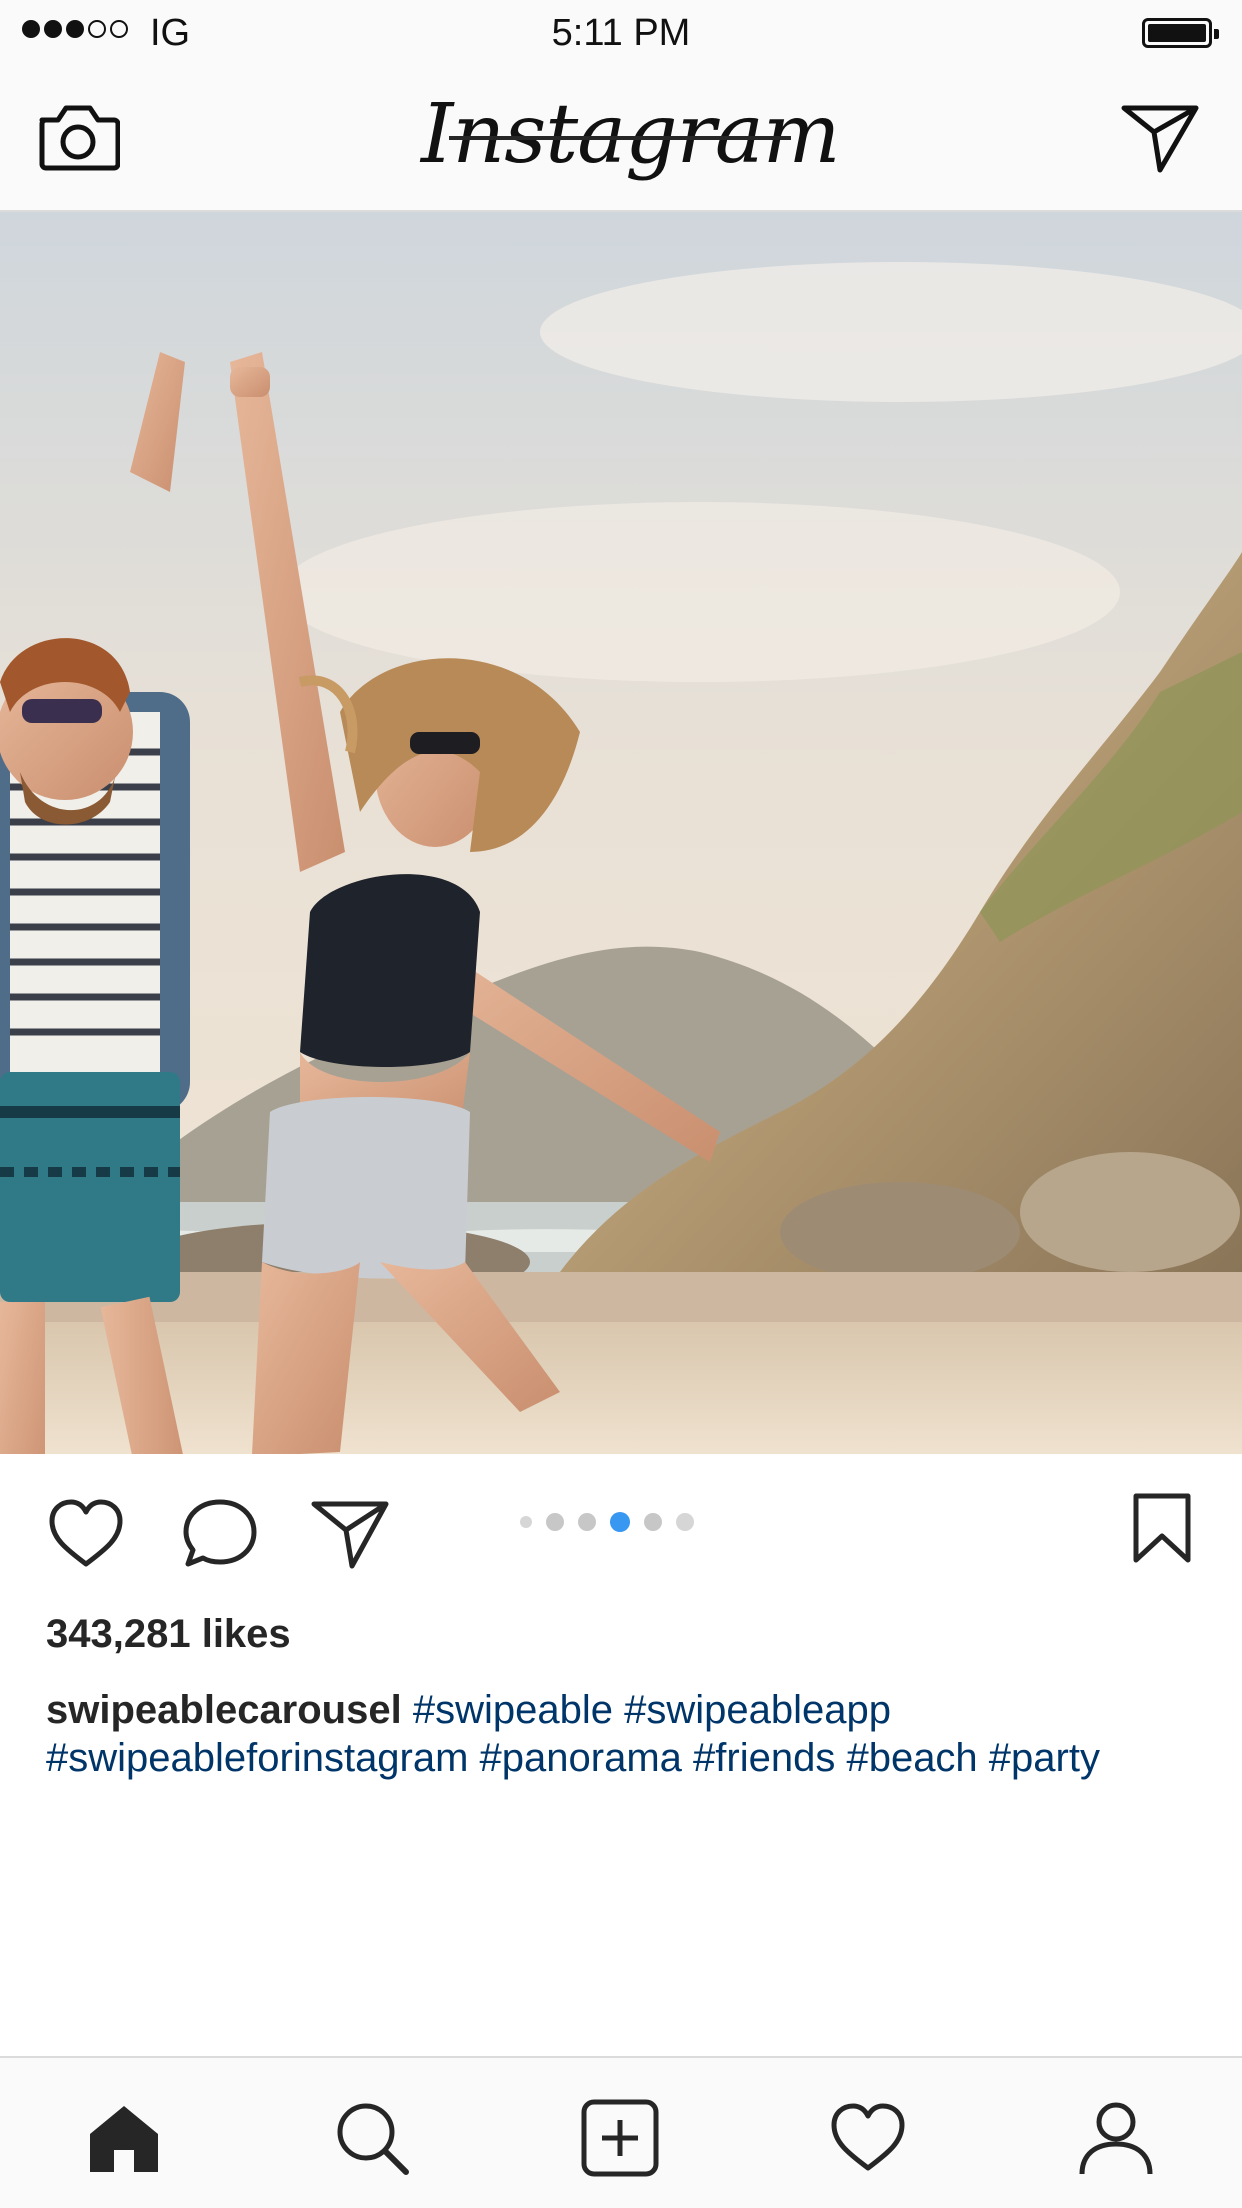 Image resolution: width=1242 pixels, height=2208 pixels. I want to click on profile-icon, so click(1116, 2138).